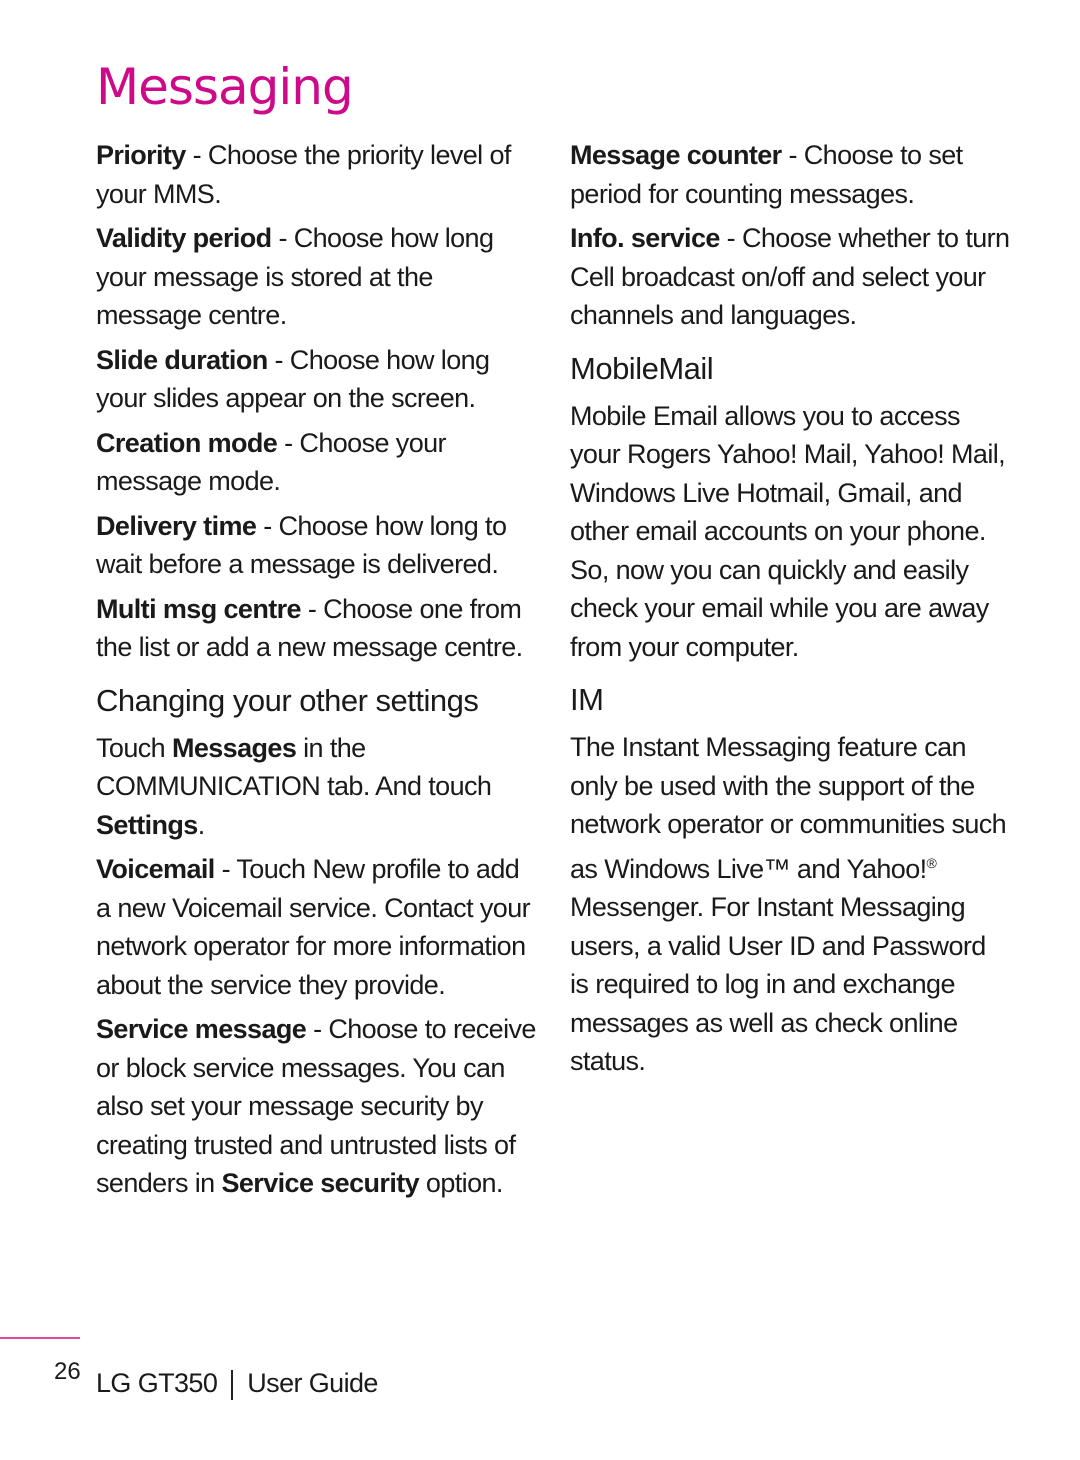  I want to click on text: Touch, so click(134, 747).